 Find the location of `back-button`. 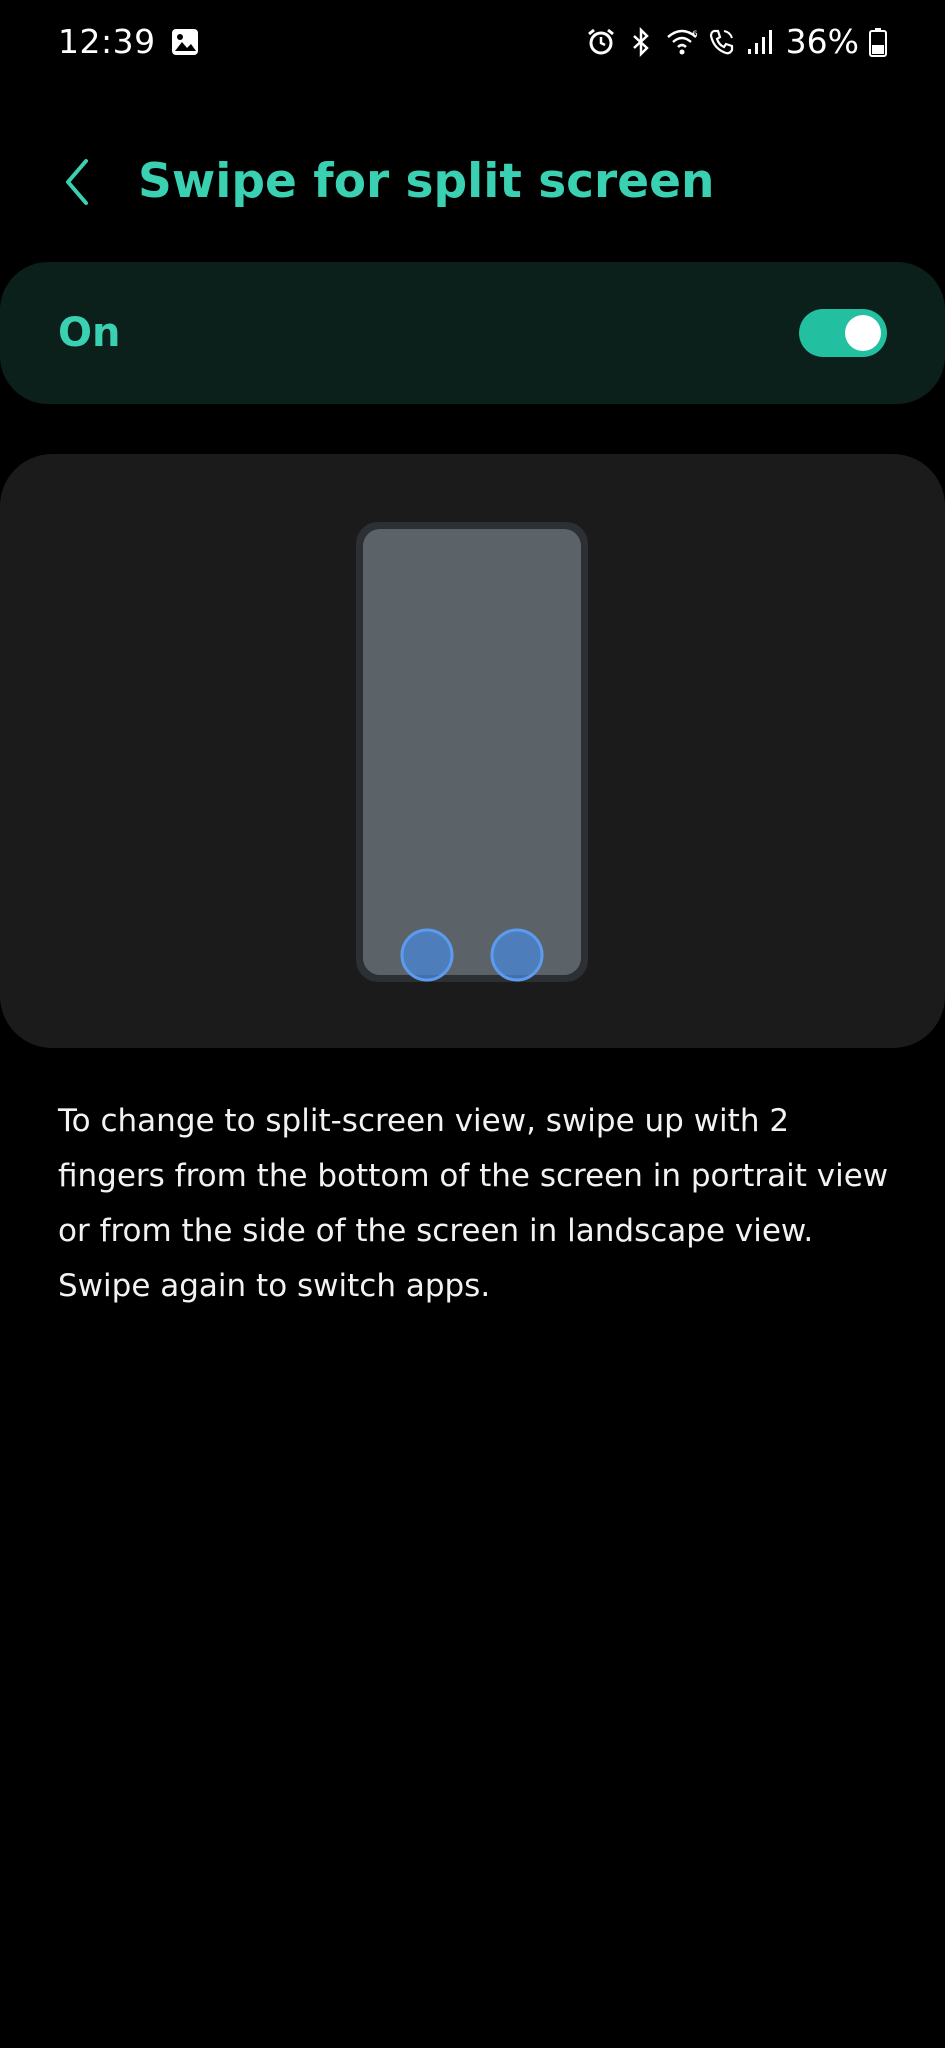

back-button is located at coordinates (78, 182).